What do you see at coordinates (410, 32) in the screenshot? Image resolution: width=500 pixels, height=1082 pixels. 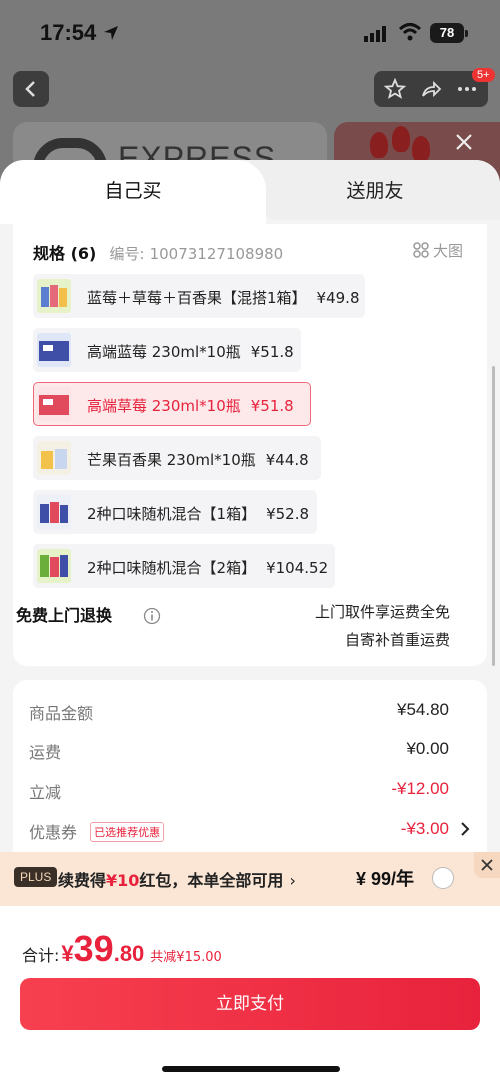 I see `wifi-icon` at bounding box center [410, 32].